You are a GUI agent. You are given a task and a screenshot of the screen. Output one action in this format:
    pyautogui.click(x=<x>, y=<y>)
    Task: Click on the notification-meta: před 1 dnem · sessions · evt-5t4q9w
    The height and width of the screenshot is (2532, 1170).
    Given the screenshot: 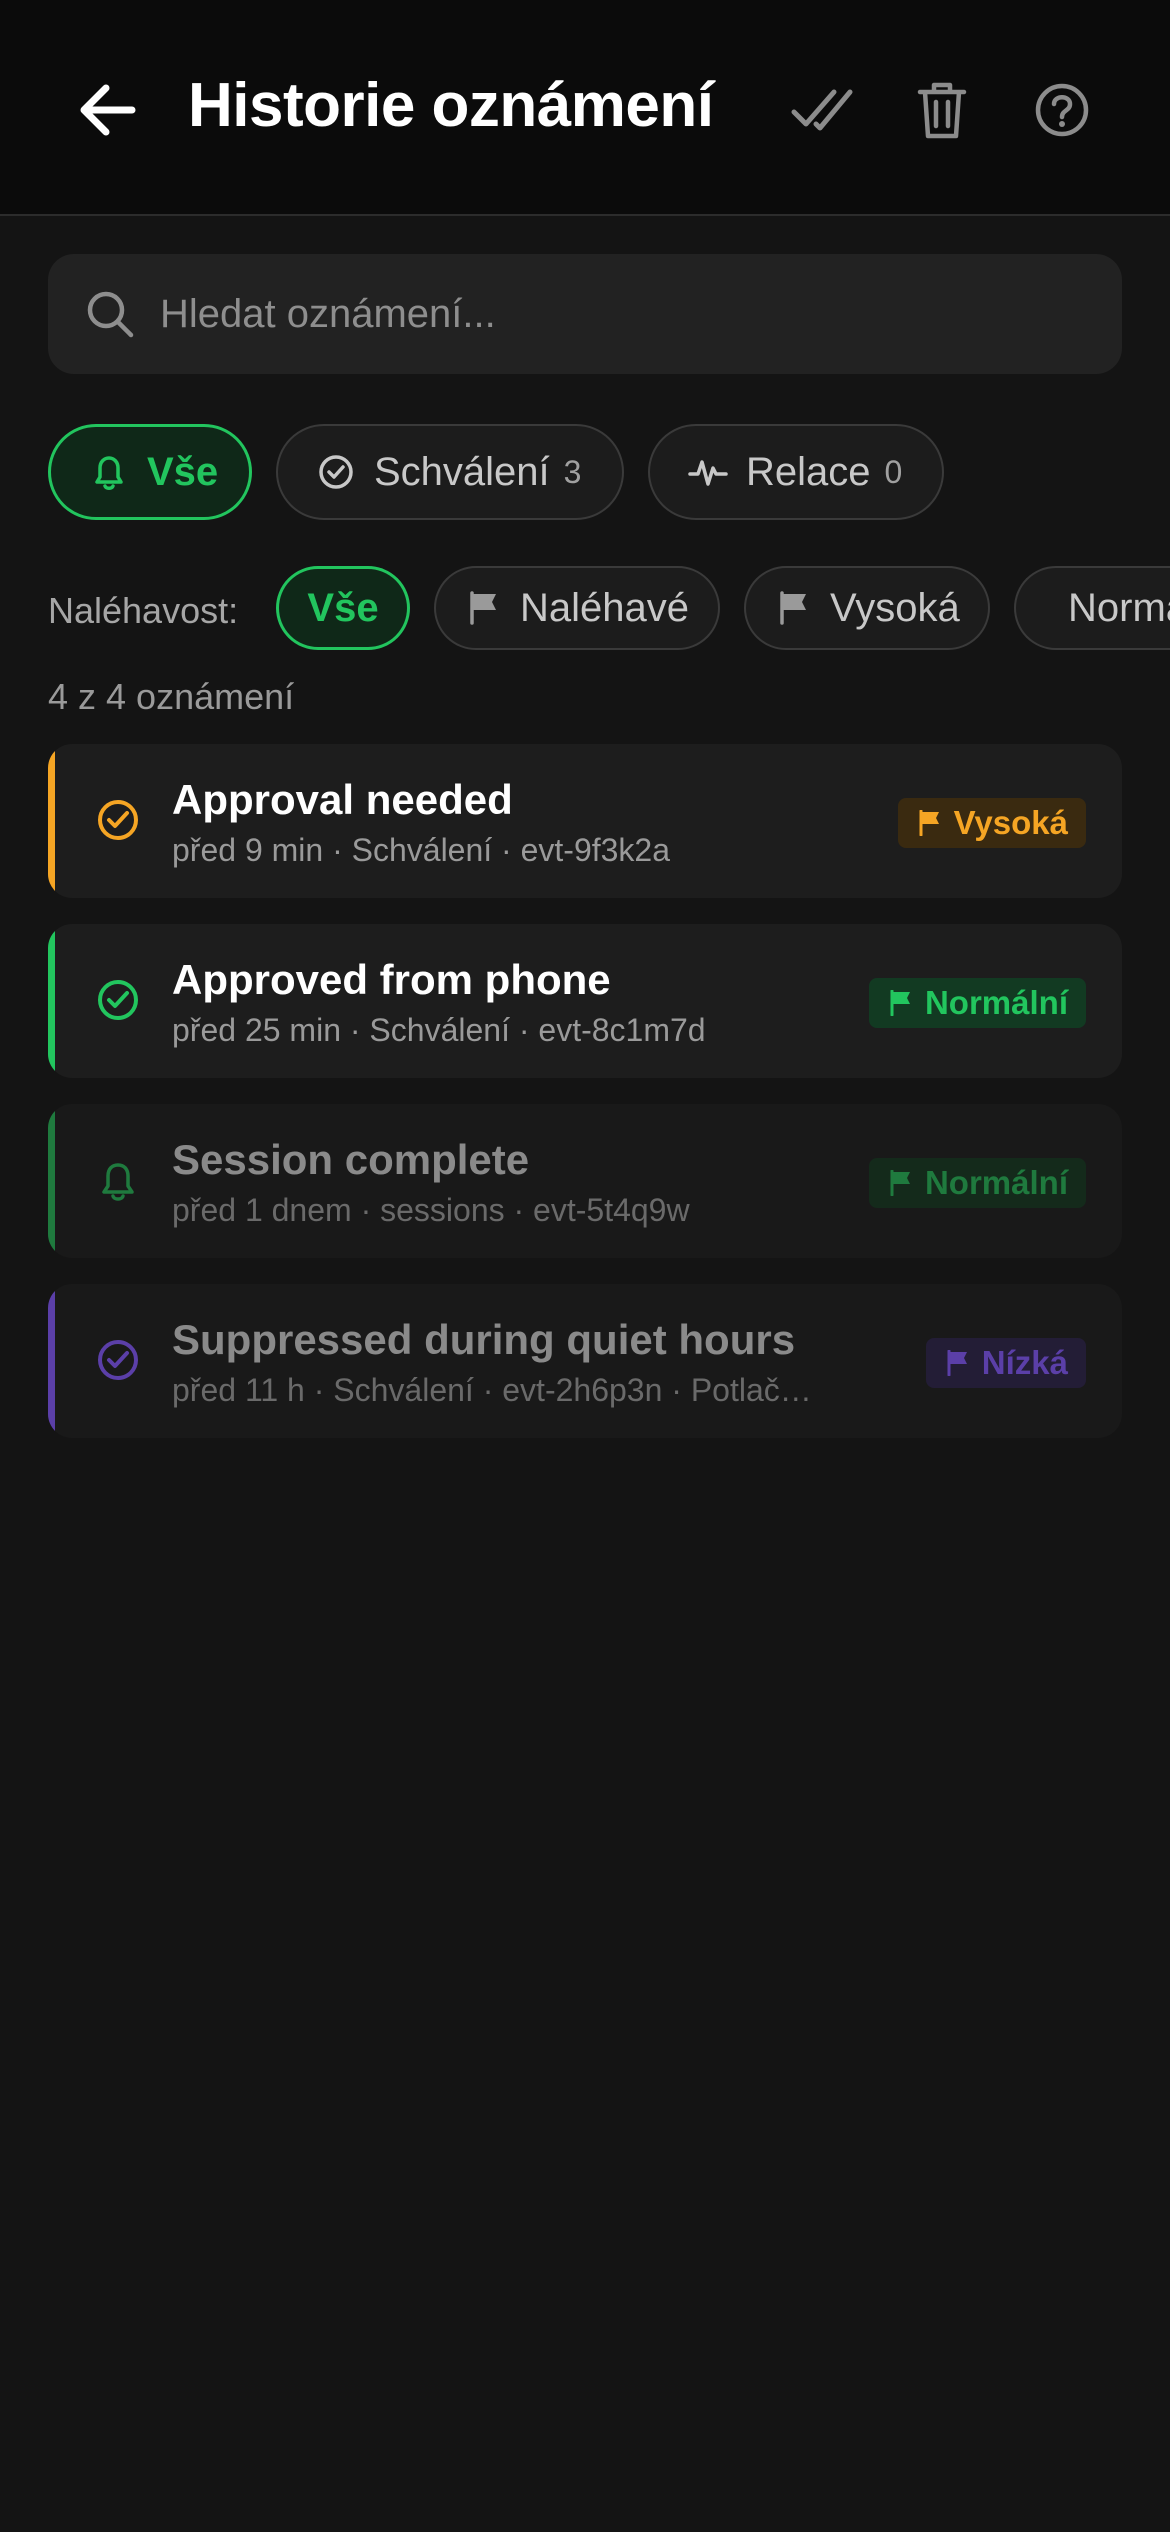 What is the action you would take?
    pyautogui.click(x=431, y=1210)
    